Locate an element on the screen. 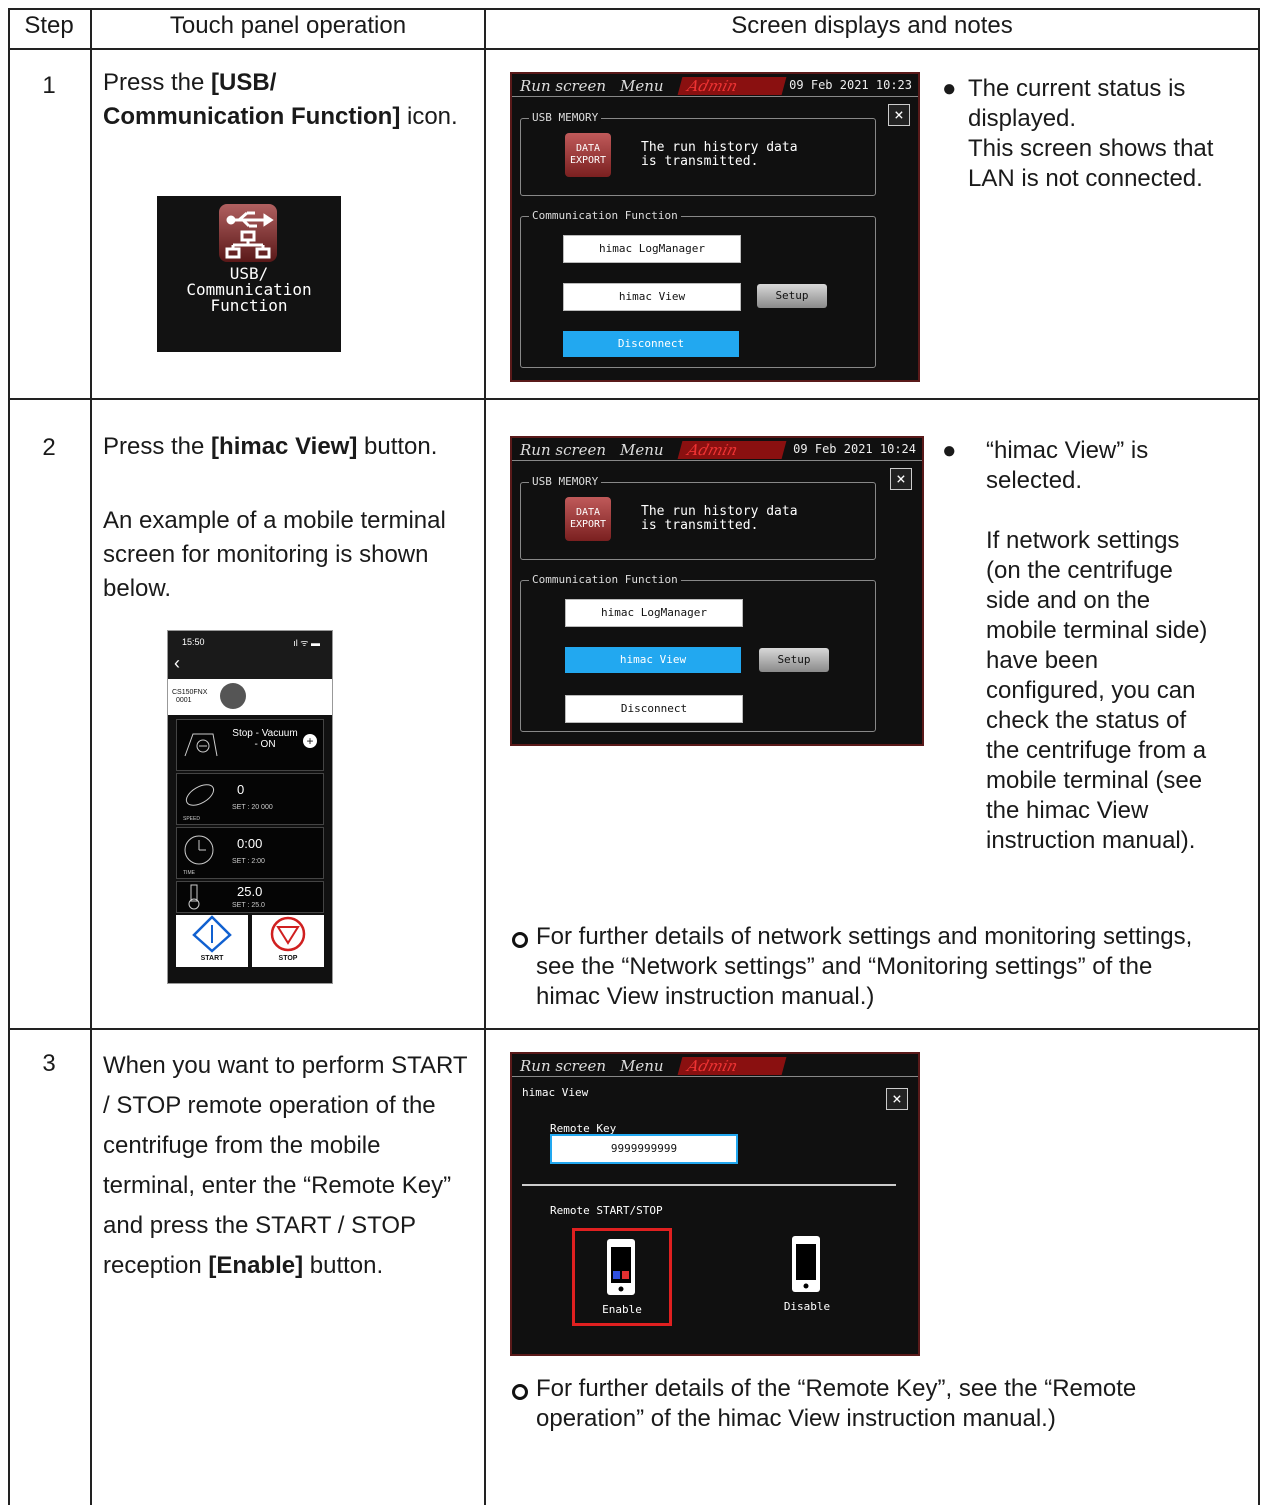  phone-time-row: 0:00 SET : 2:00 TIME is located at coordinates (250, 853).